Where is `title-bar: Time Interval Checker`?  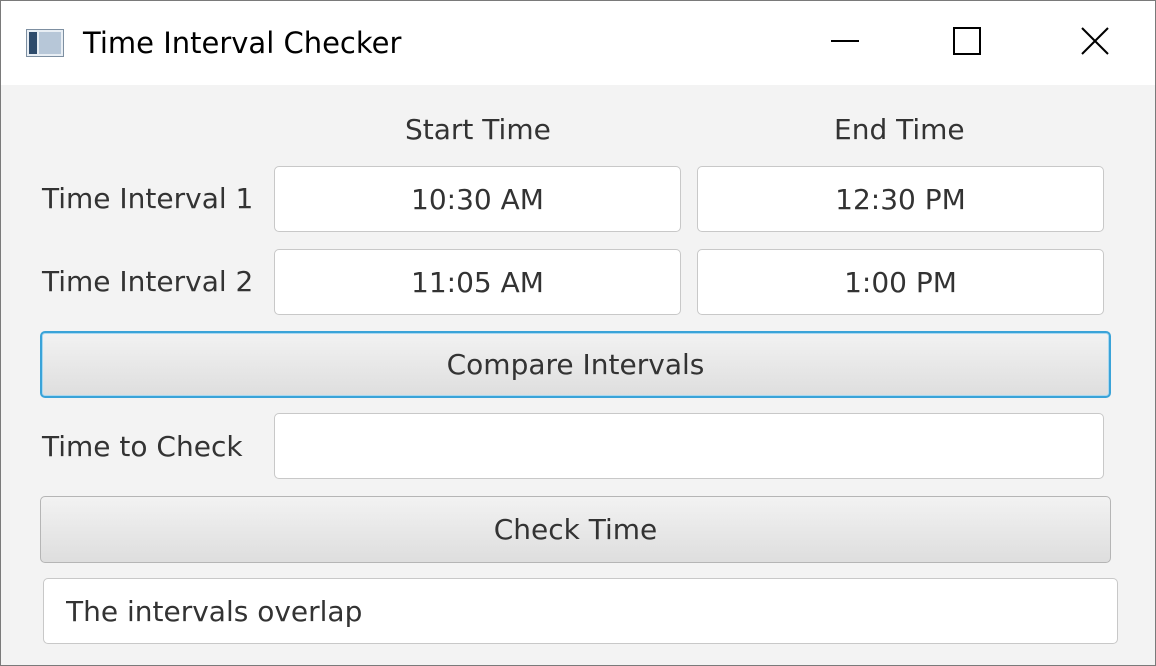
title-bar: Time Interval Checker is located at coordinates (578, 43).